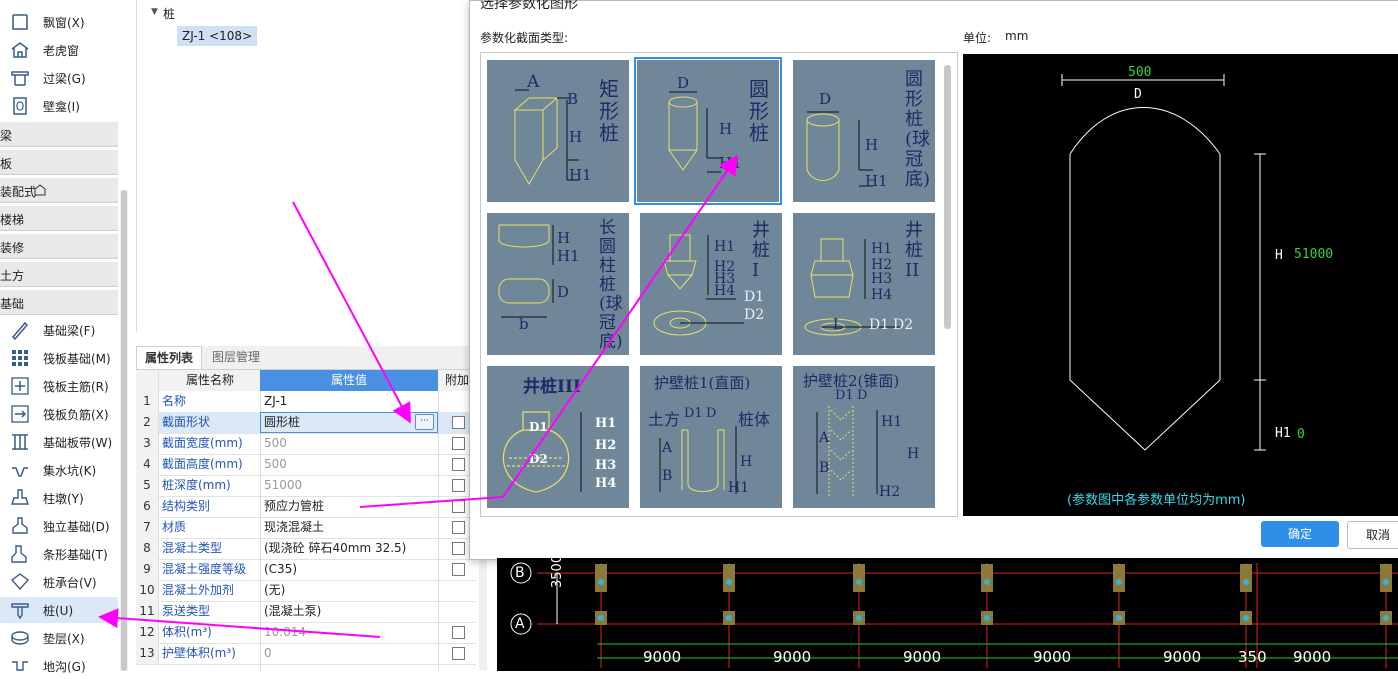  I want to click on property-row: 3 截面宽度(mm) 500, so click(306, 444).